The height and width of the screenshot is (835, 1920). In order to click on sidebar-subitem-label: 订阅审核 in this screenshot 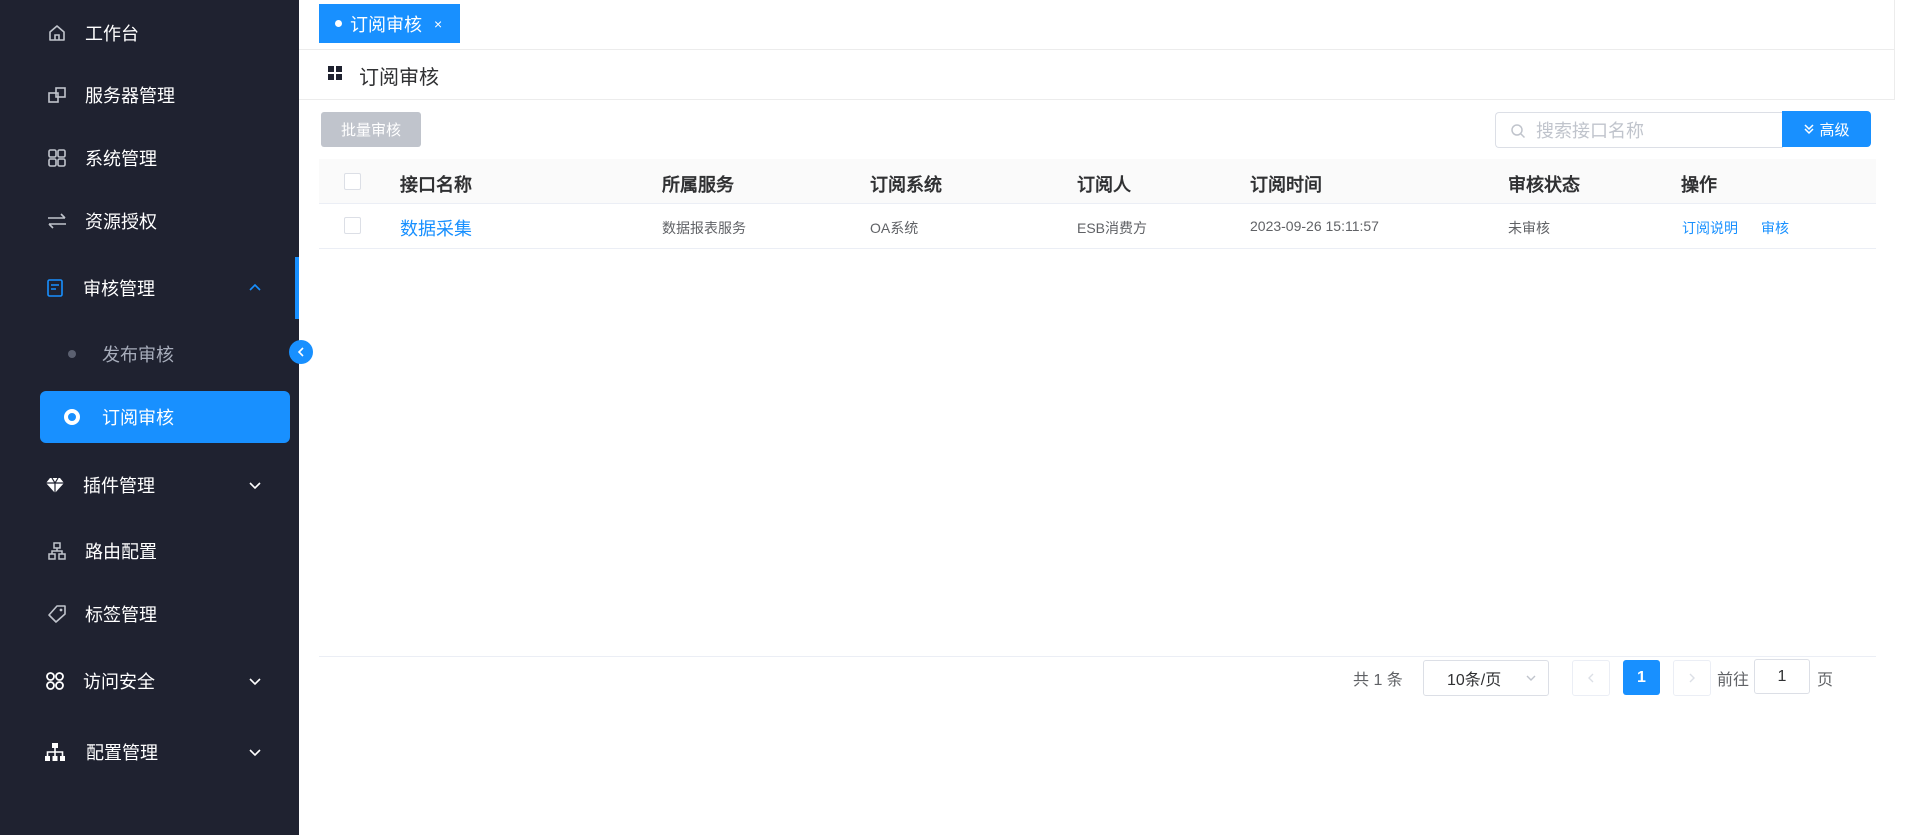, I will do `click(138, 418)`.